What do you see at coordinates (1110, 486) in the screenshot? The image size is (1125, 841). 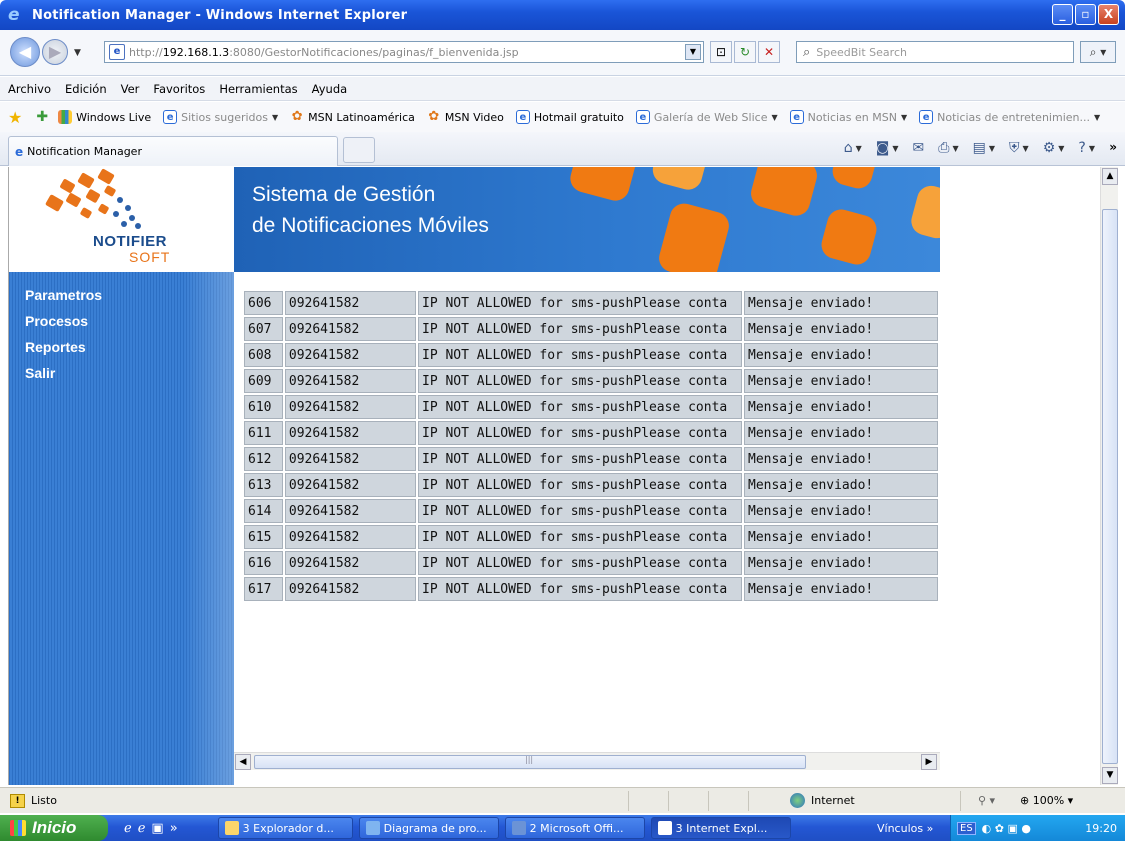 I see `vertical-scroll-thumb` at bounding box center [1110, 486].